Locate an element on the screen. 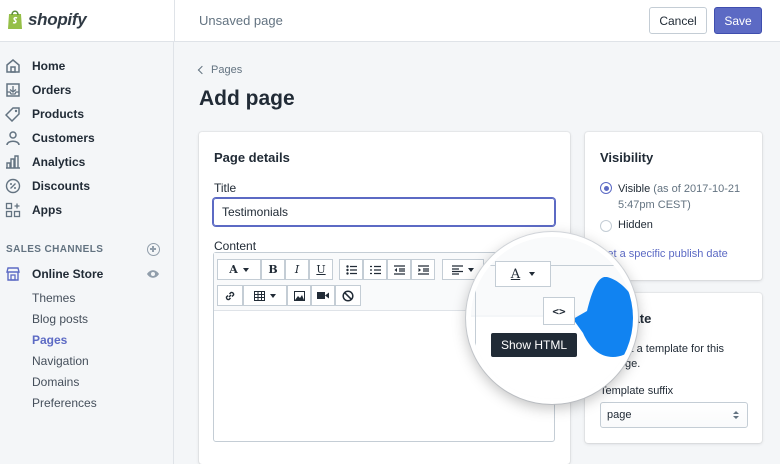  percent-icon is located at coordinates (13, 186).